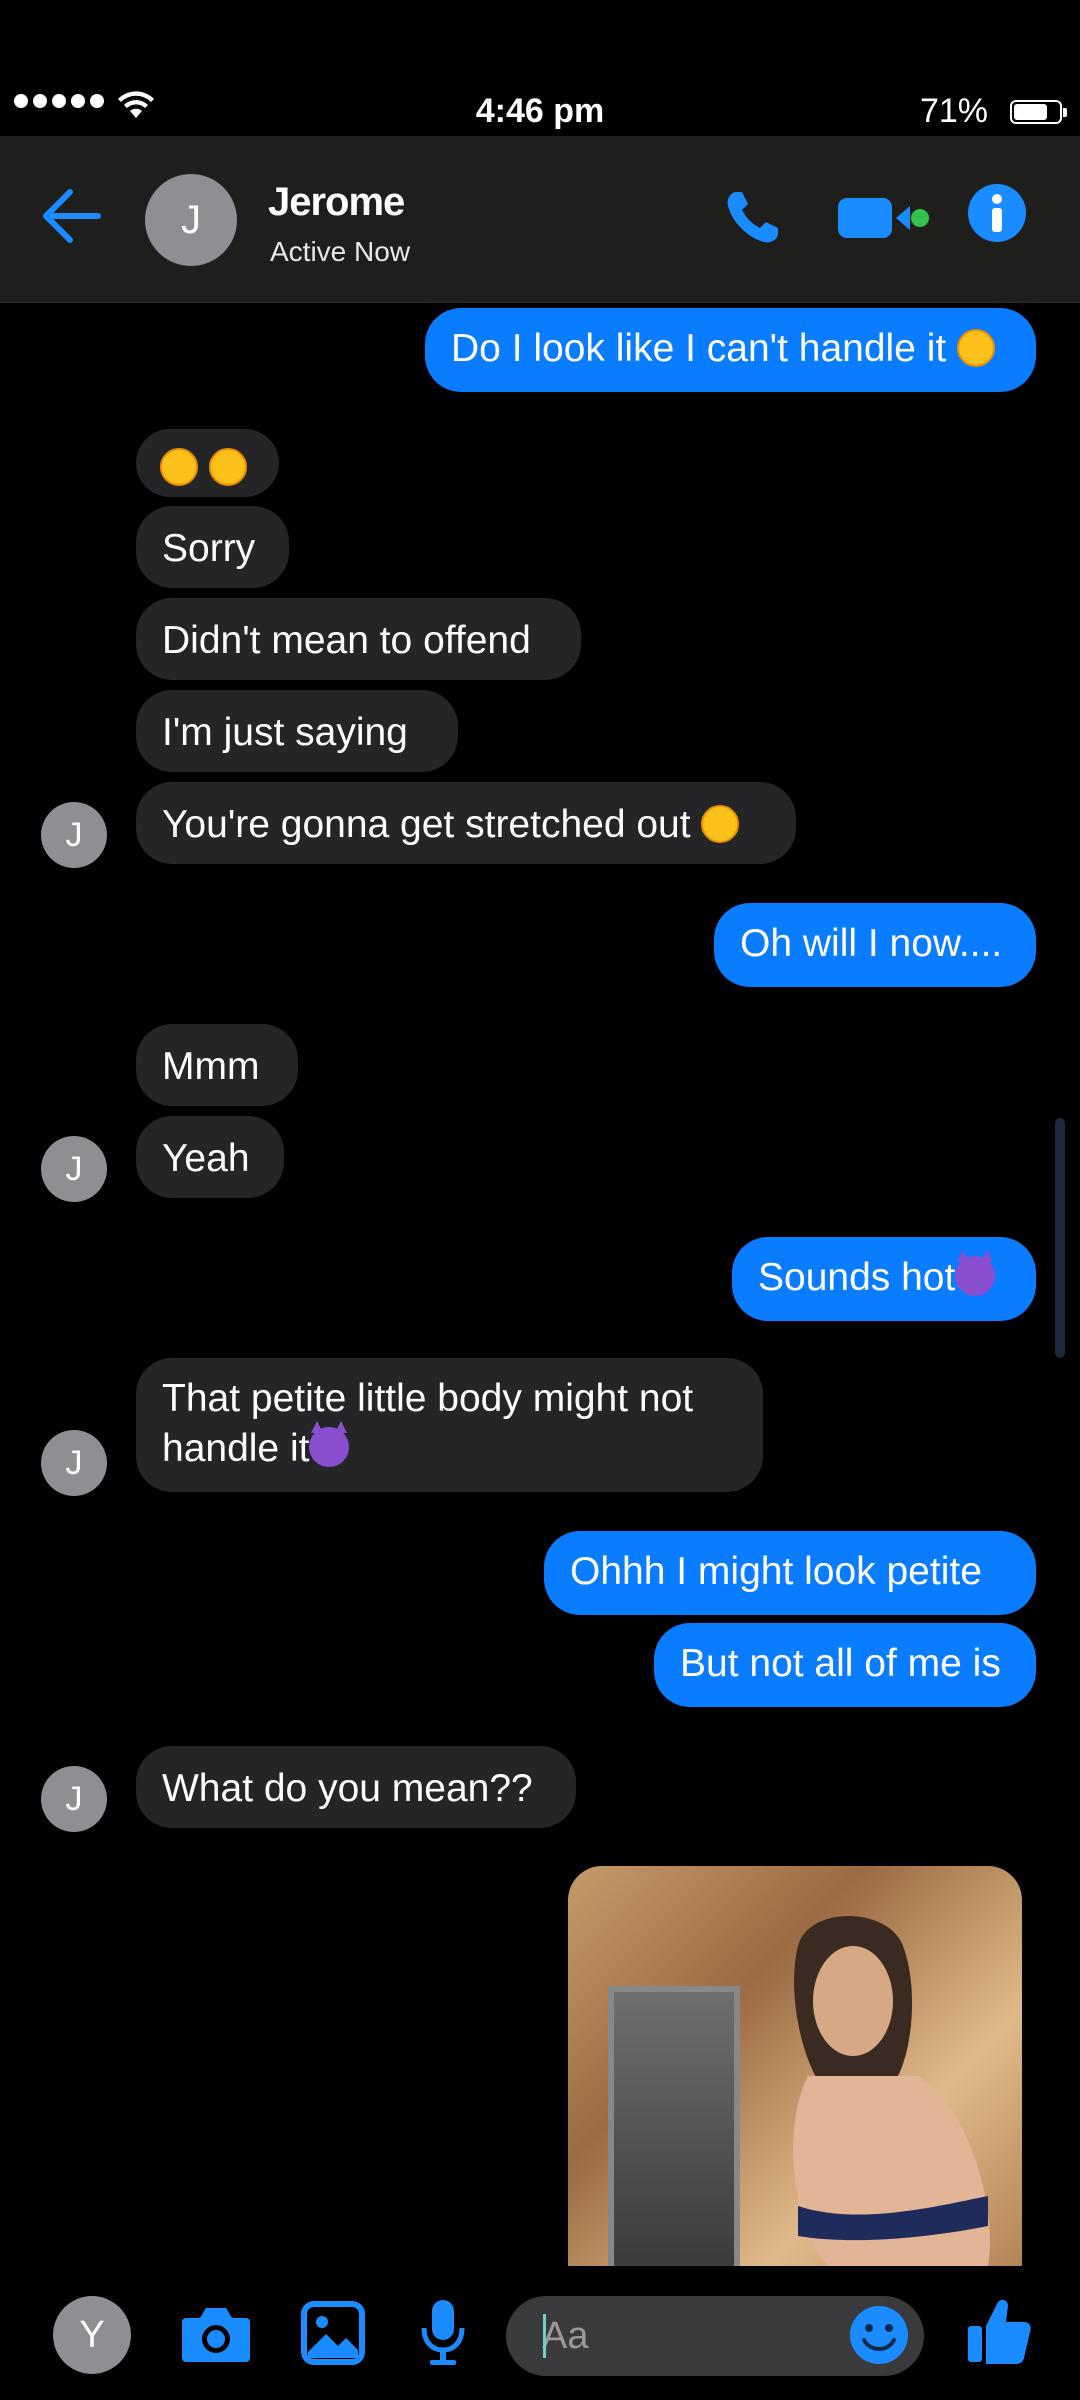 The image size is (1080, 2400). I want to click on contact-name: Jerome, so click(336, 202).